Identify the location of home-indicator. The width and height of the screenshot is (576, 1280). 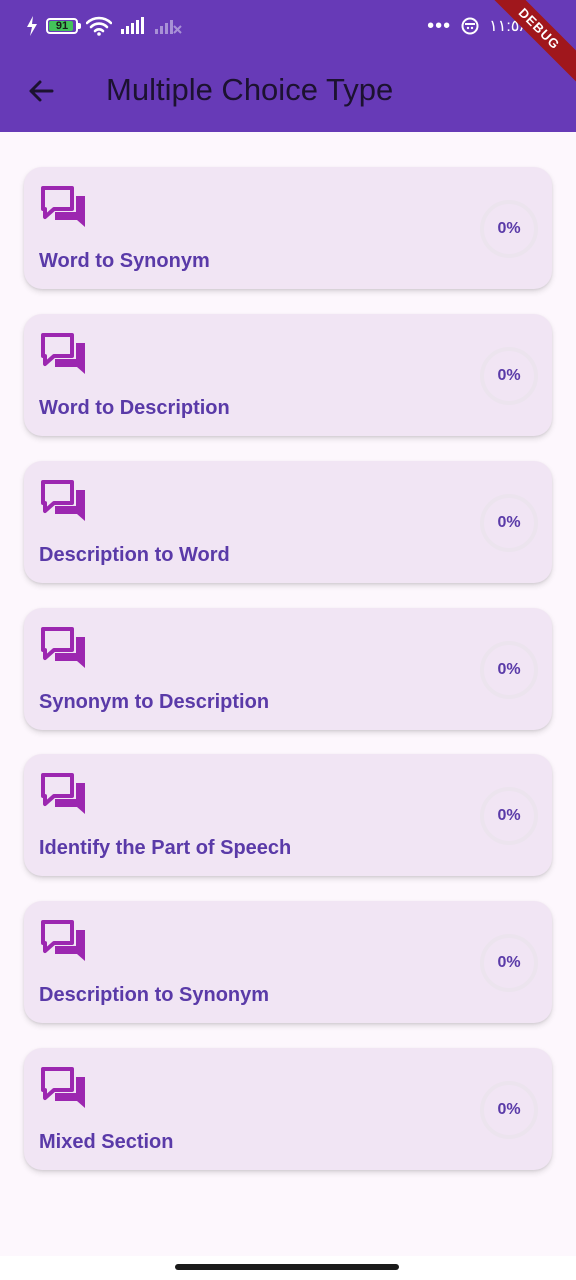
(287, 1267).